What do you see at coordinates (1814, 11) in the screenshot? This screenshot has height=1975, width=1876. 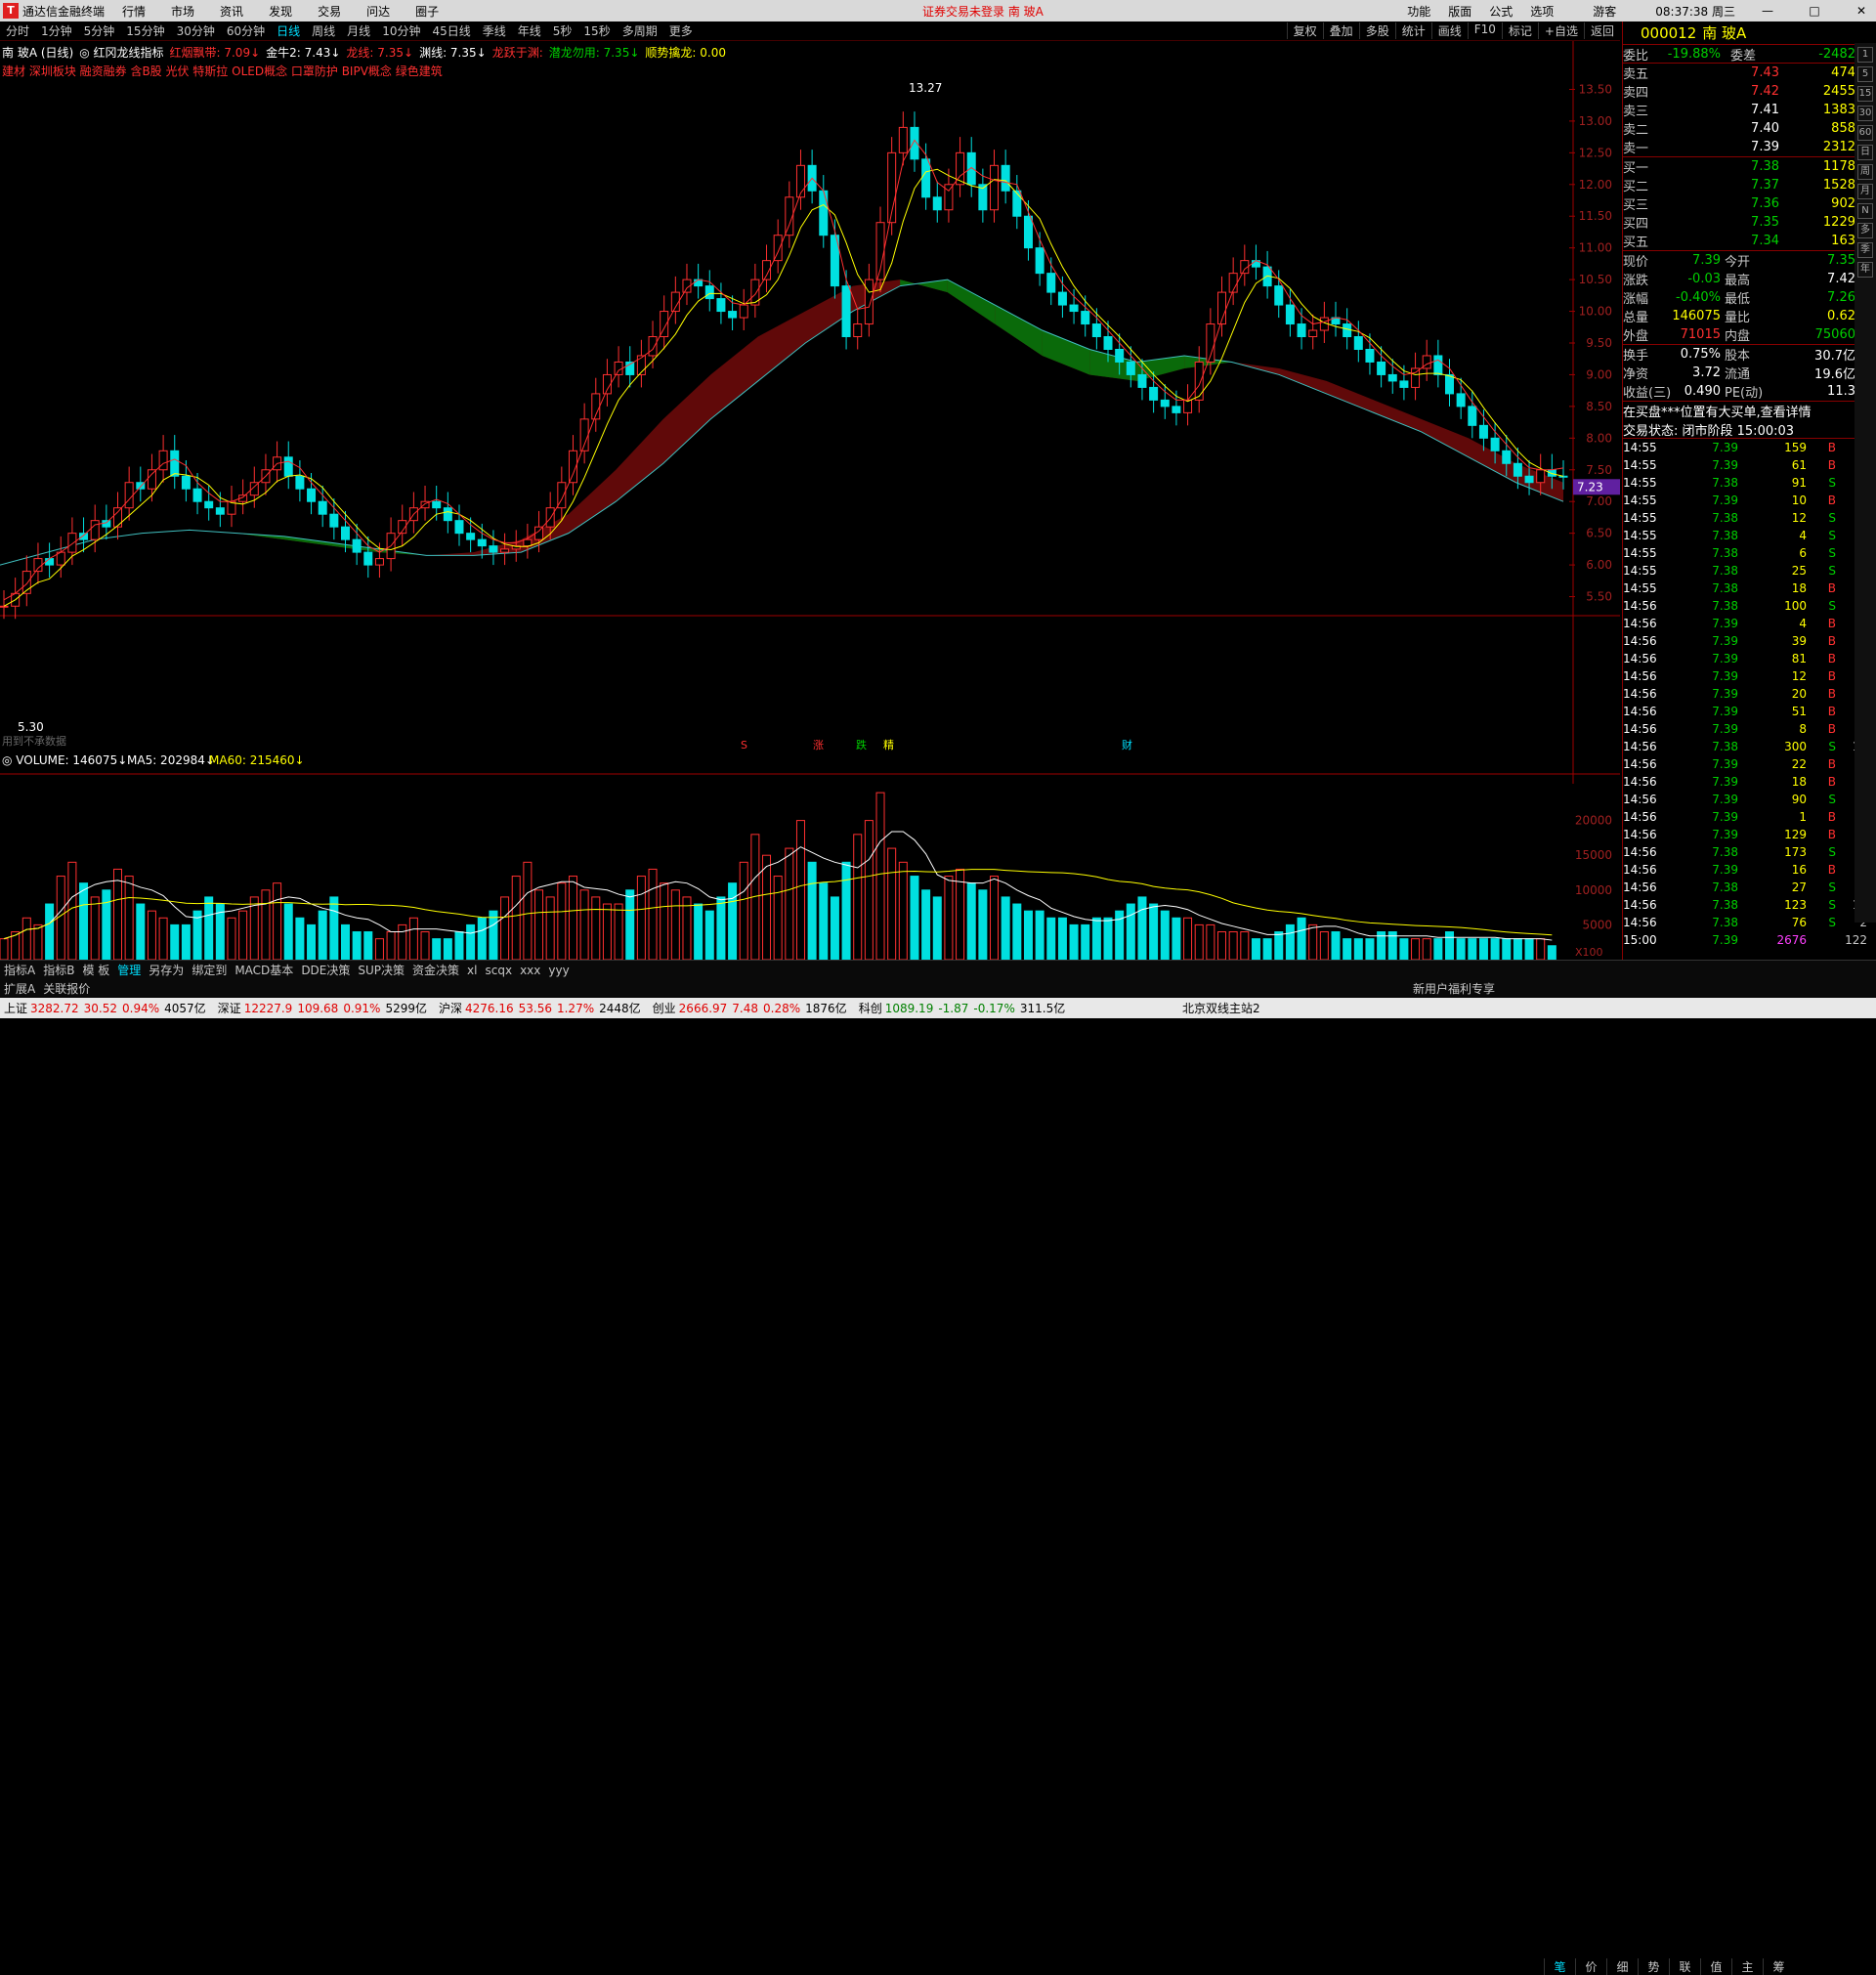 I see `maximize-icon: □` at bounding box center [1814, 11].